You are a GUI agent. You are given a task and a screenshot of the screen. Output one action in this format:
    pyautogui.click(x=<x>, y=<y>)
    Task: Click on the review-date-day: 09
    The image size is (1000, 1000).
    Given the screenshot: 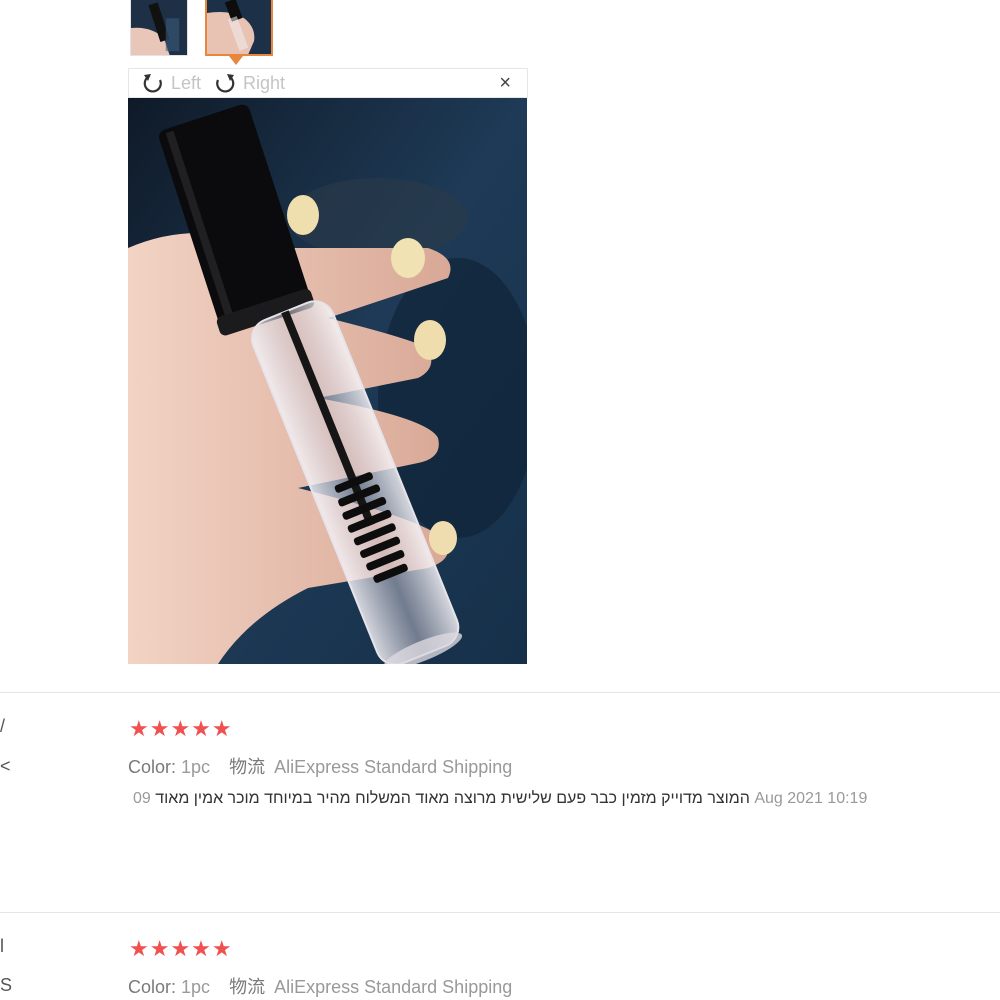 What is the action you would take?
    pyautogui.click(x=142, y=798)
    